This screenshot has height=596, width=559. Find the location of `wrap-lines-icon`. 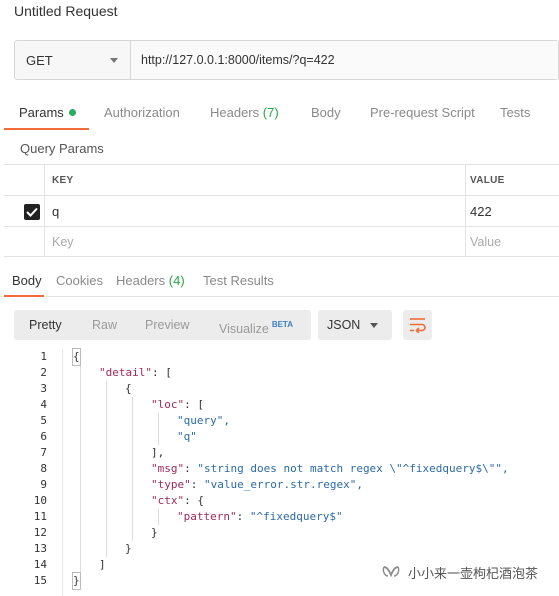

wrap-lines-icon is located at coordinates (418, 325).